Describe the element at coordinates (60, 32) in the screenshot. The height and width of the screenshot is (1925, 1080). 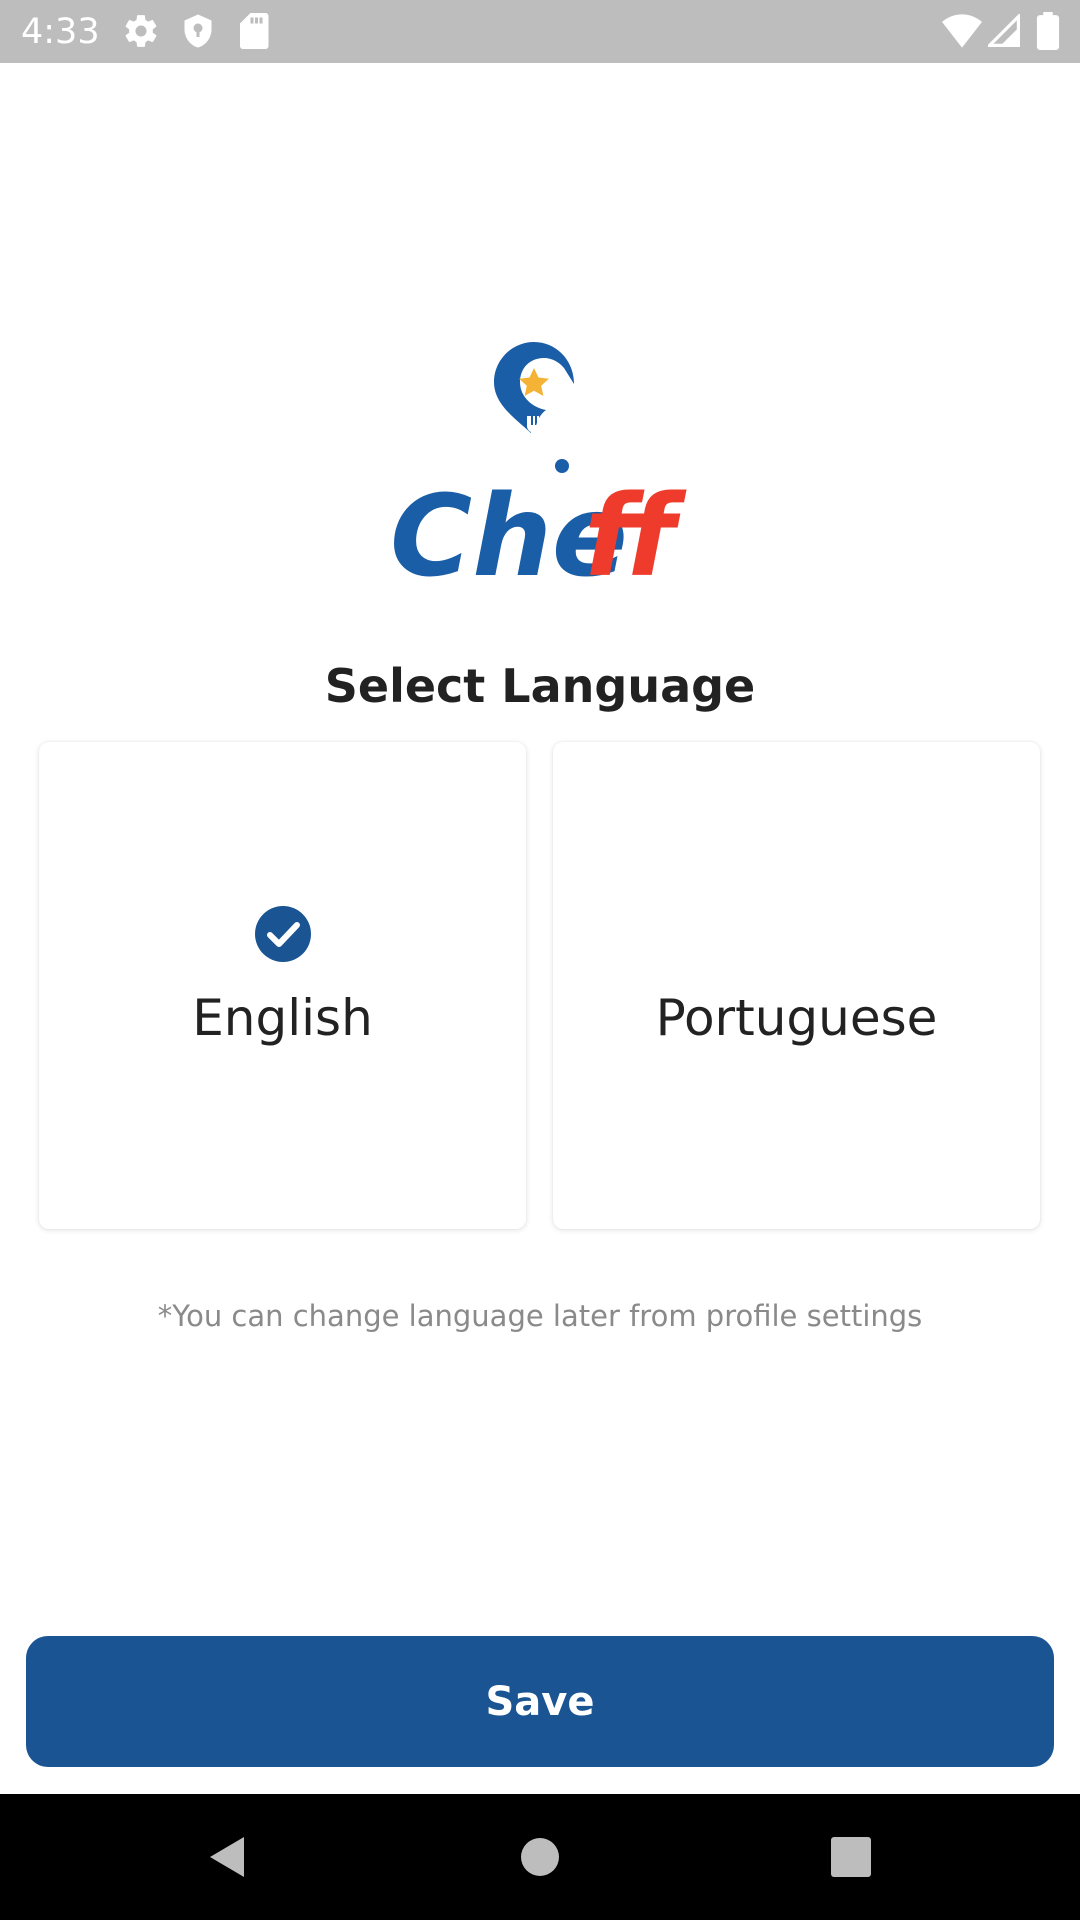
I see `status-time: 4:33` at that location.